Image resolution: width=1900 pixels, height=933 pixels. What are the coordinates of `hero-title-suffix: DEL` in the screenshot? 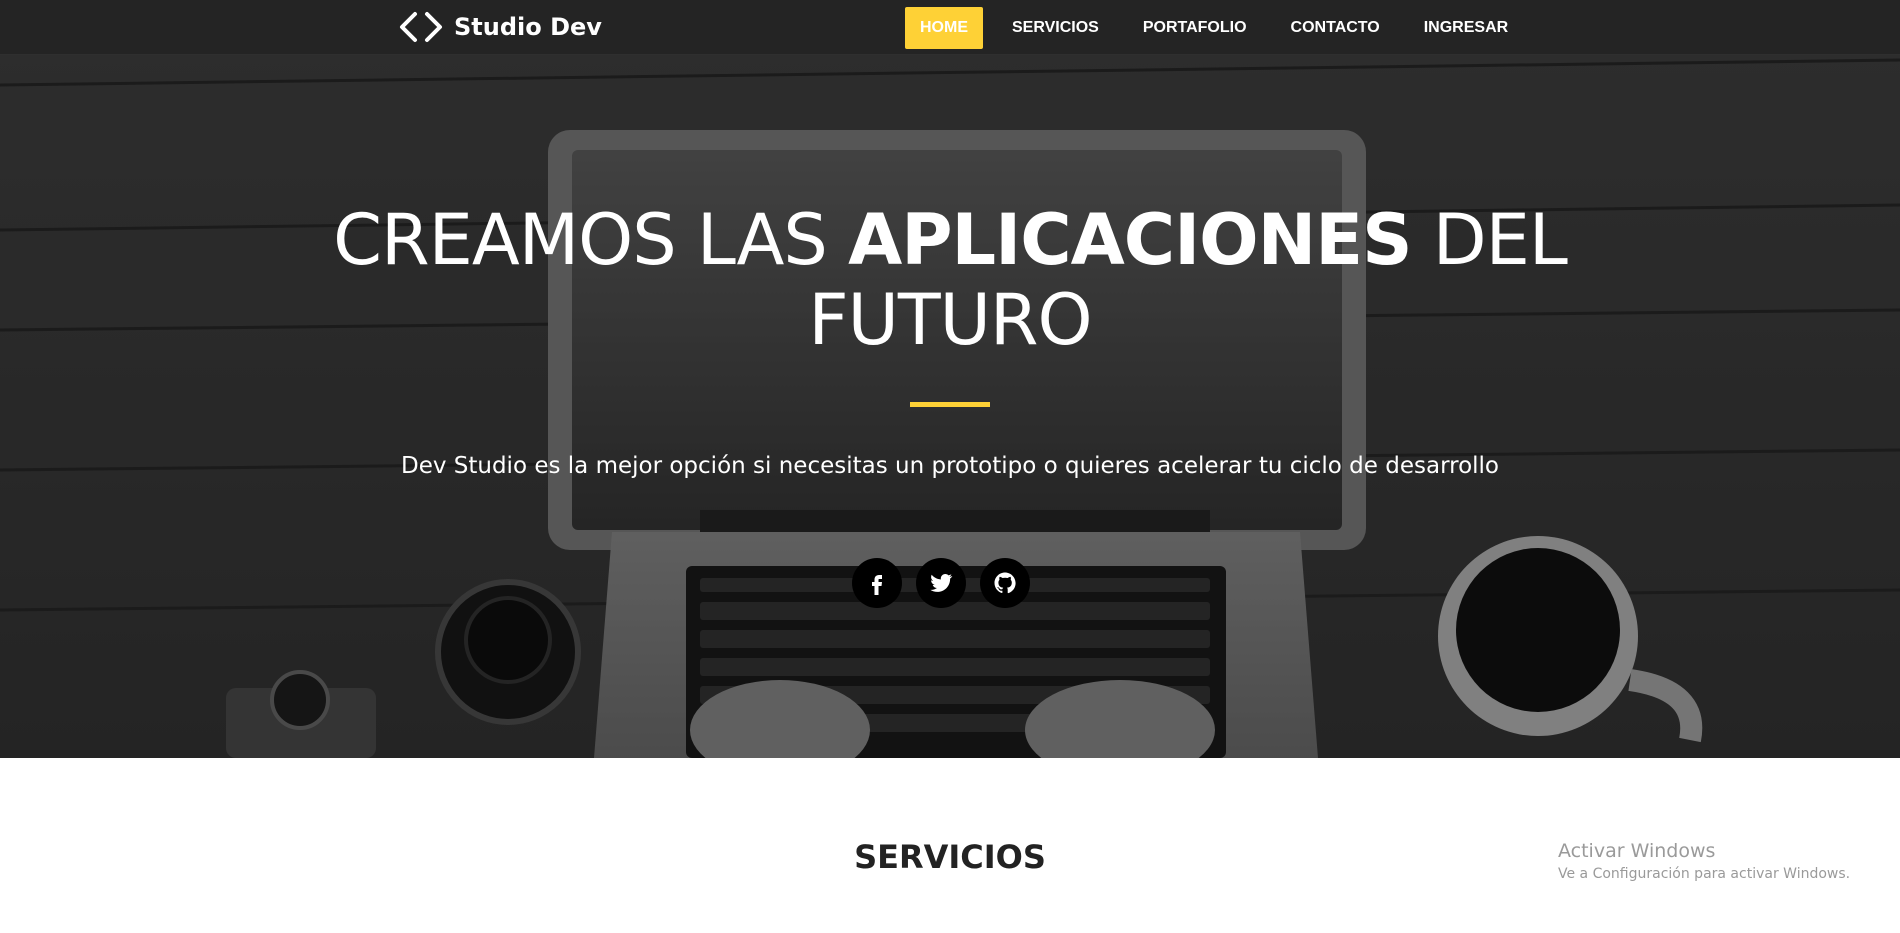 It's located at (1500, 240).